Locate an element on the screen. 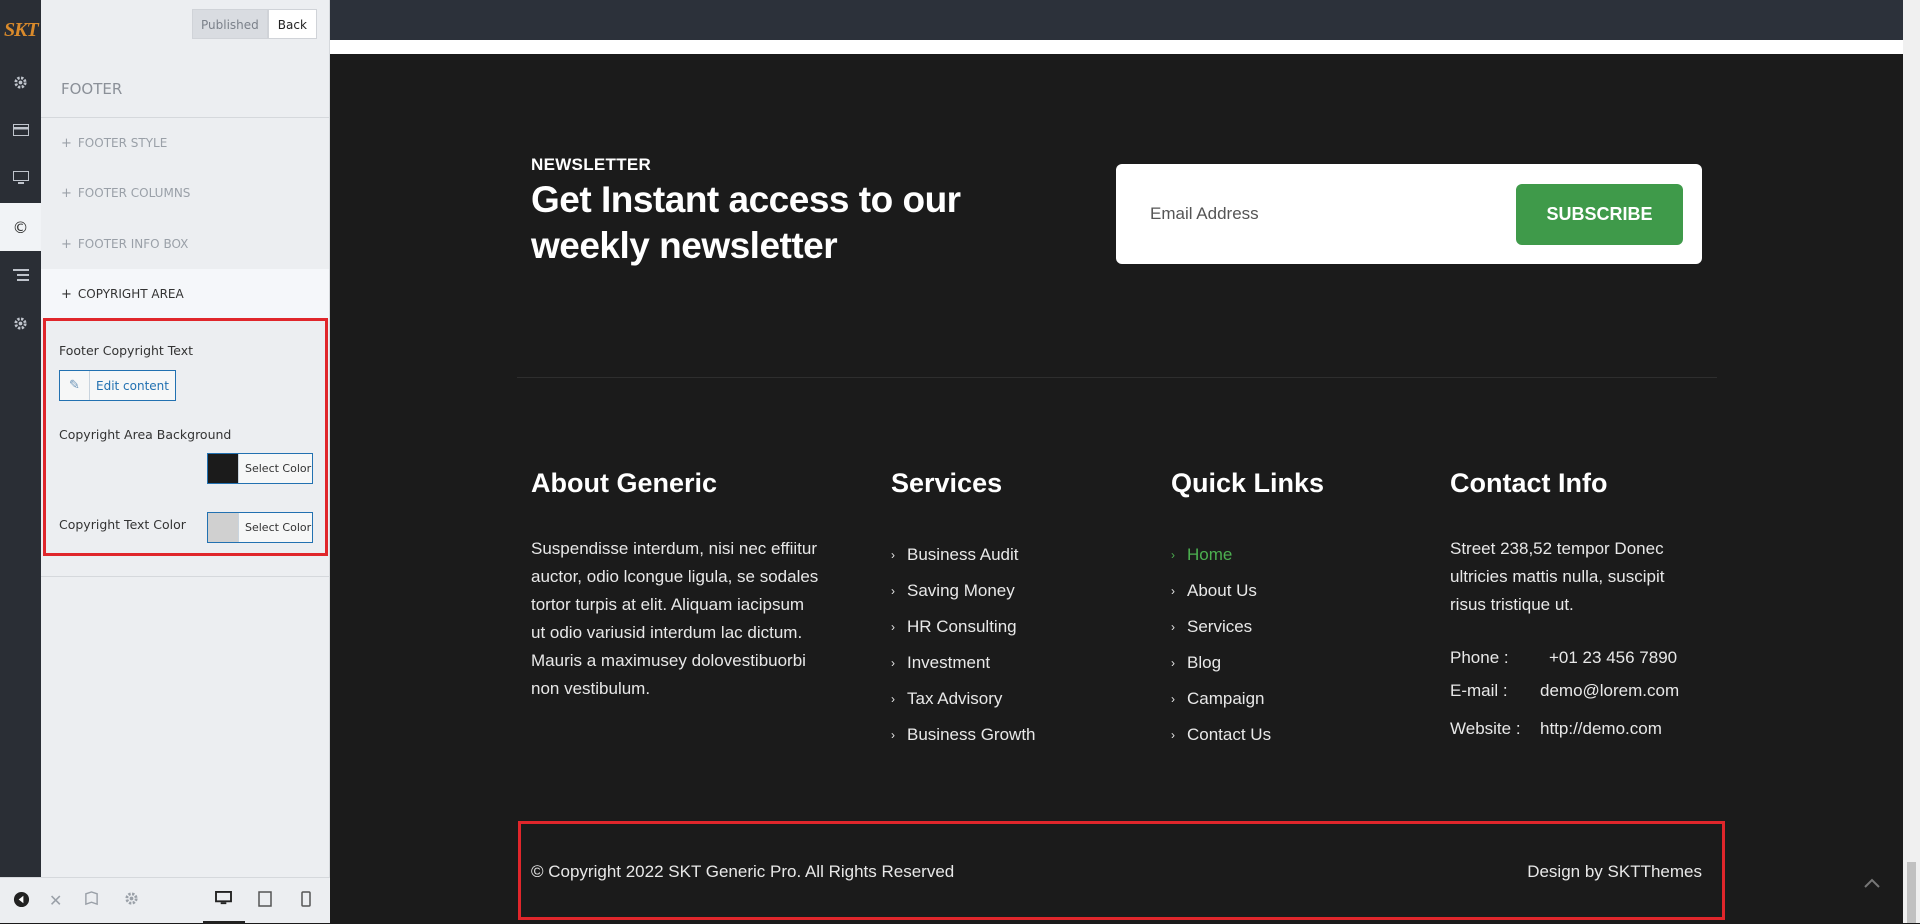  bg-color-picker: Select Color is located at coordinates (260, 468).